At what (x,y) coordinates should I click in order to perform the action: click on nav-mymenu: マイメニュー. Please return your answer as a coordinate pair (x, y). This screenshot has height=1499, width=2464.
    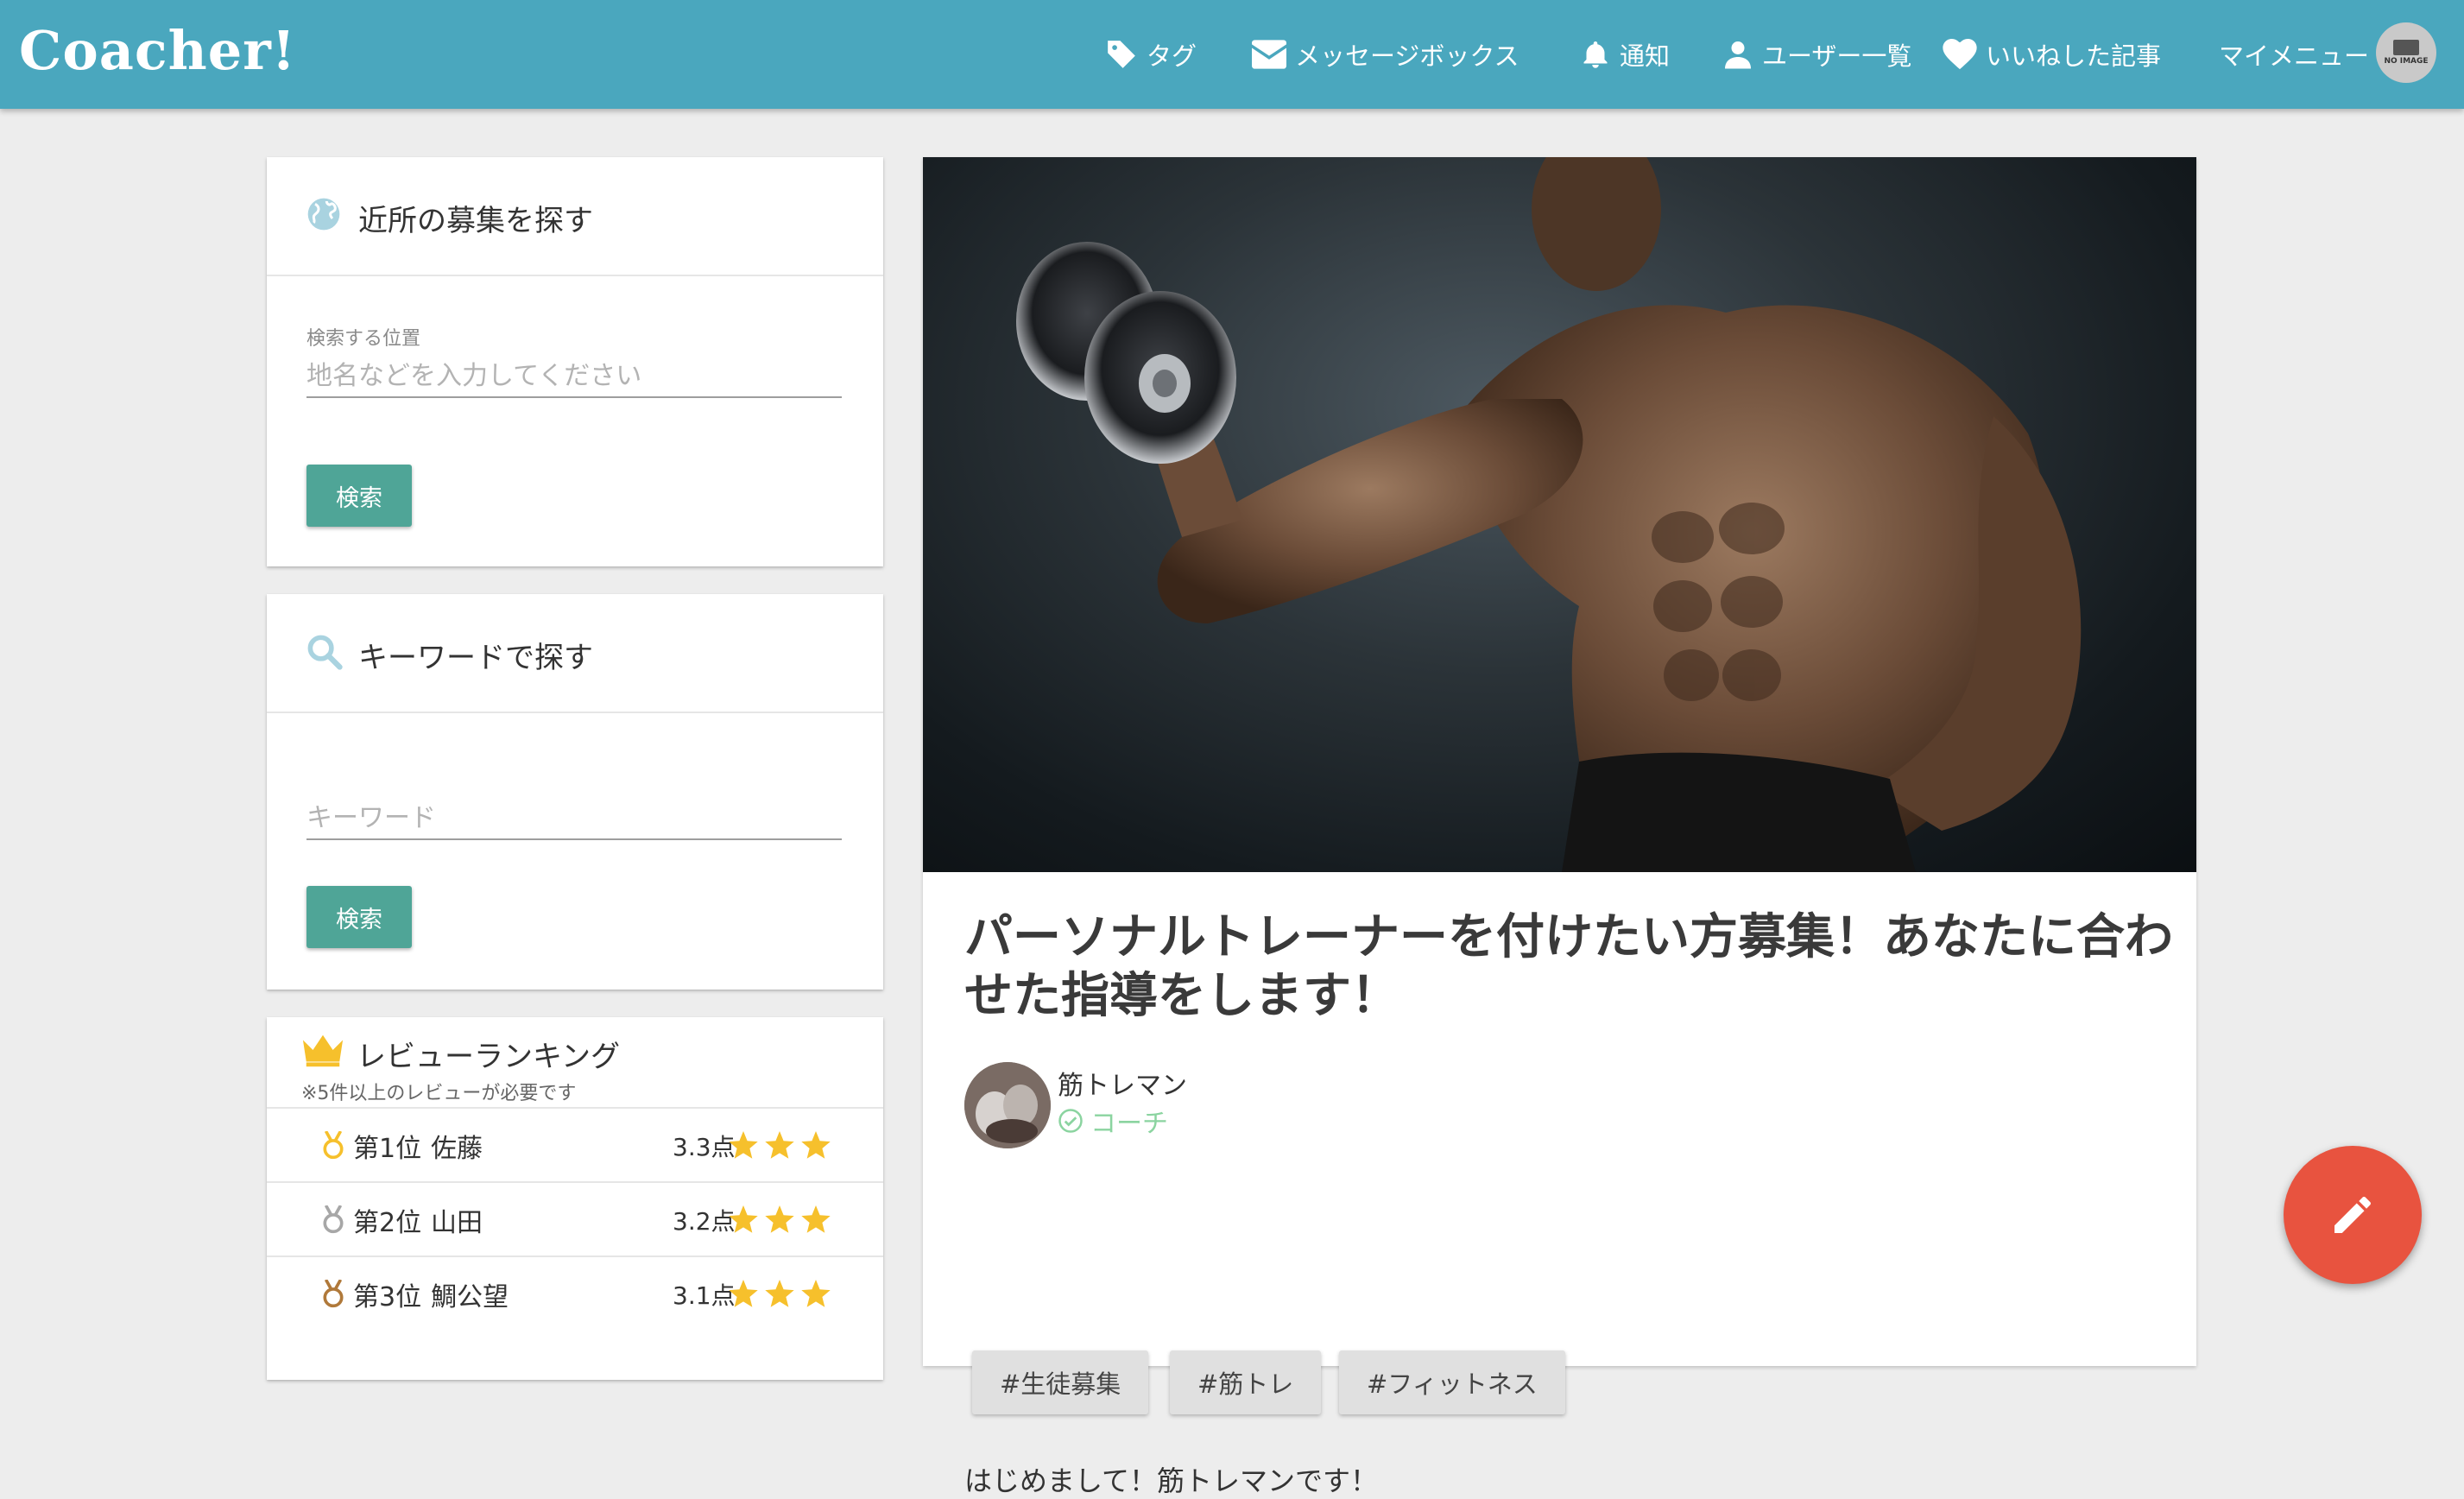
    Looking at the image, I should click on (2294, 54).